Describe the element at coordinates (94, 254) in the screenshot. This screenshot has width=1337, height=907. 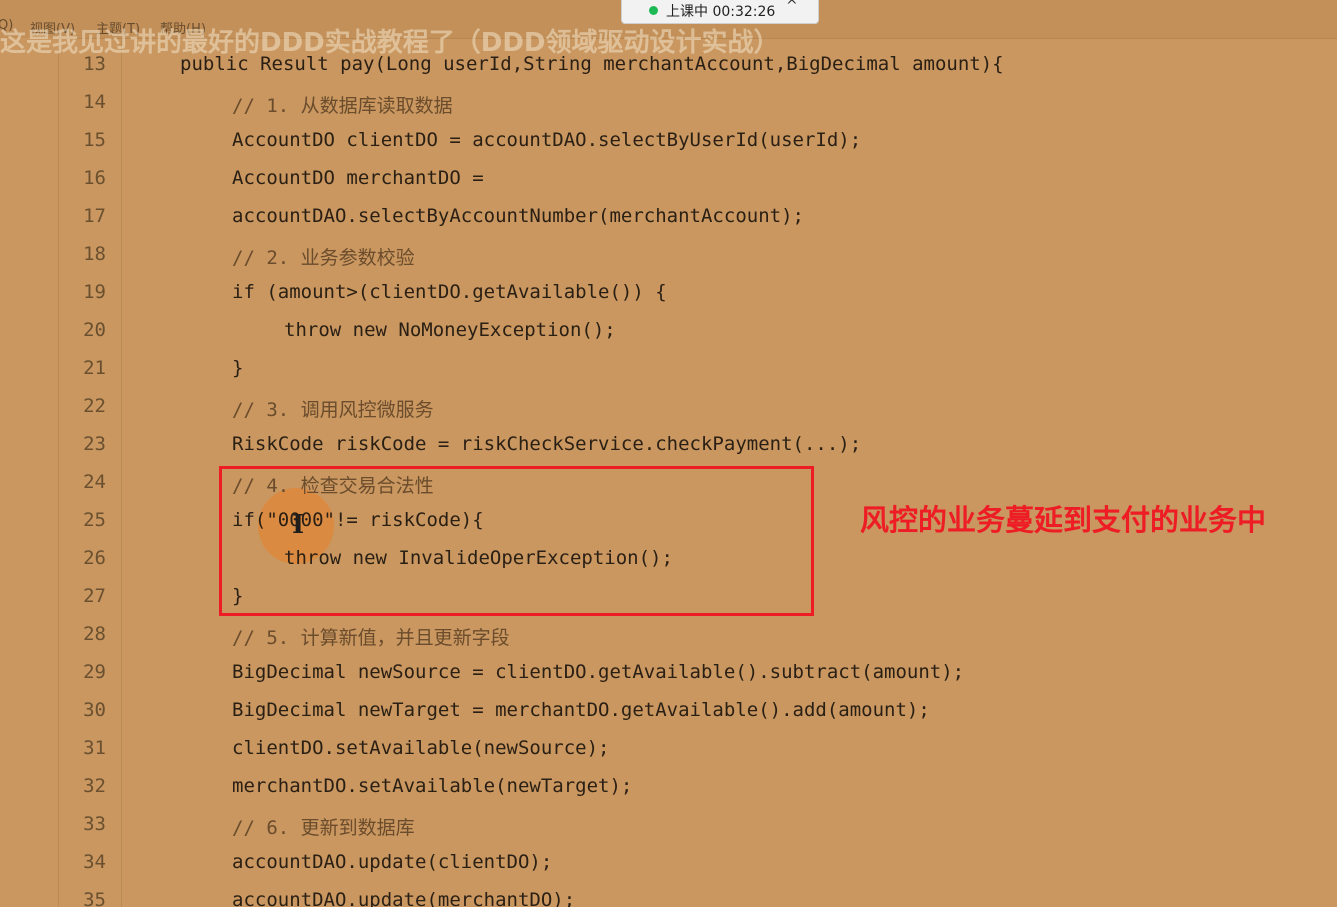
I see `line-number: 18` at that location.